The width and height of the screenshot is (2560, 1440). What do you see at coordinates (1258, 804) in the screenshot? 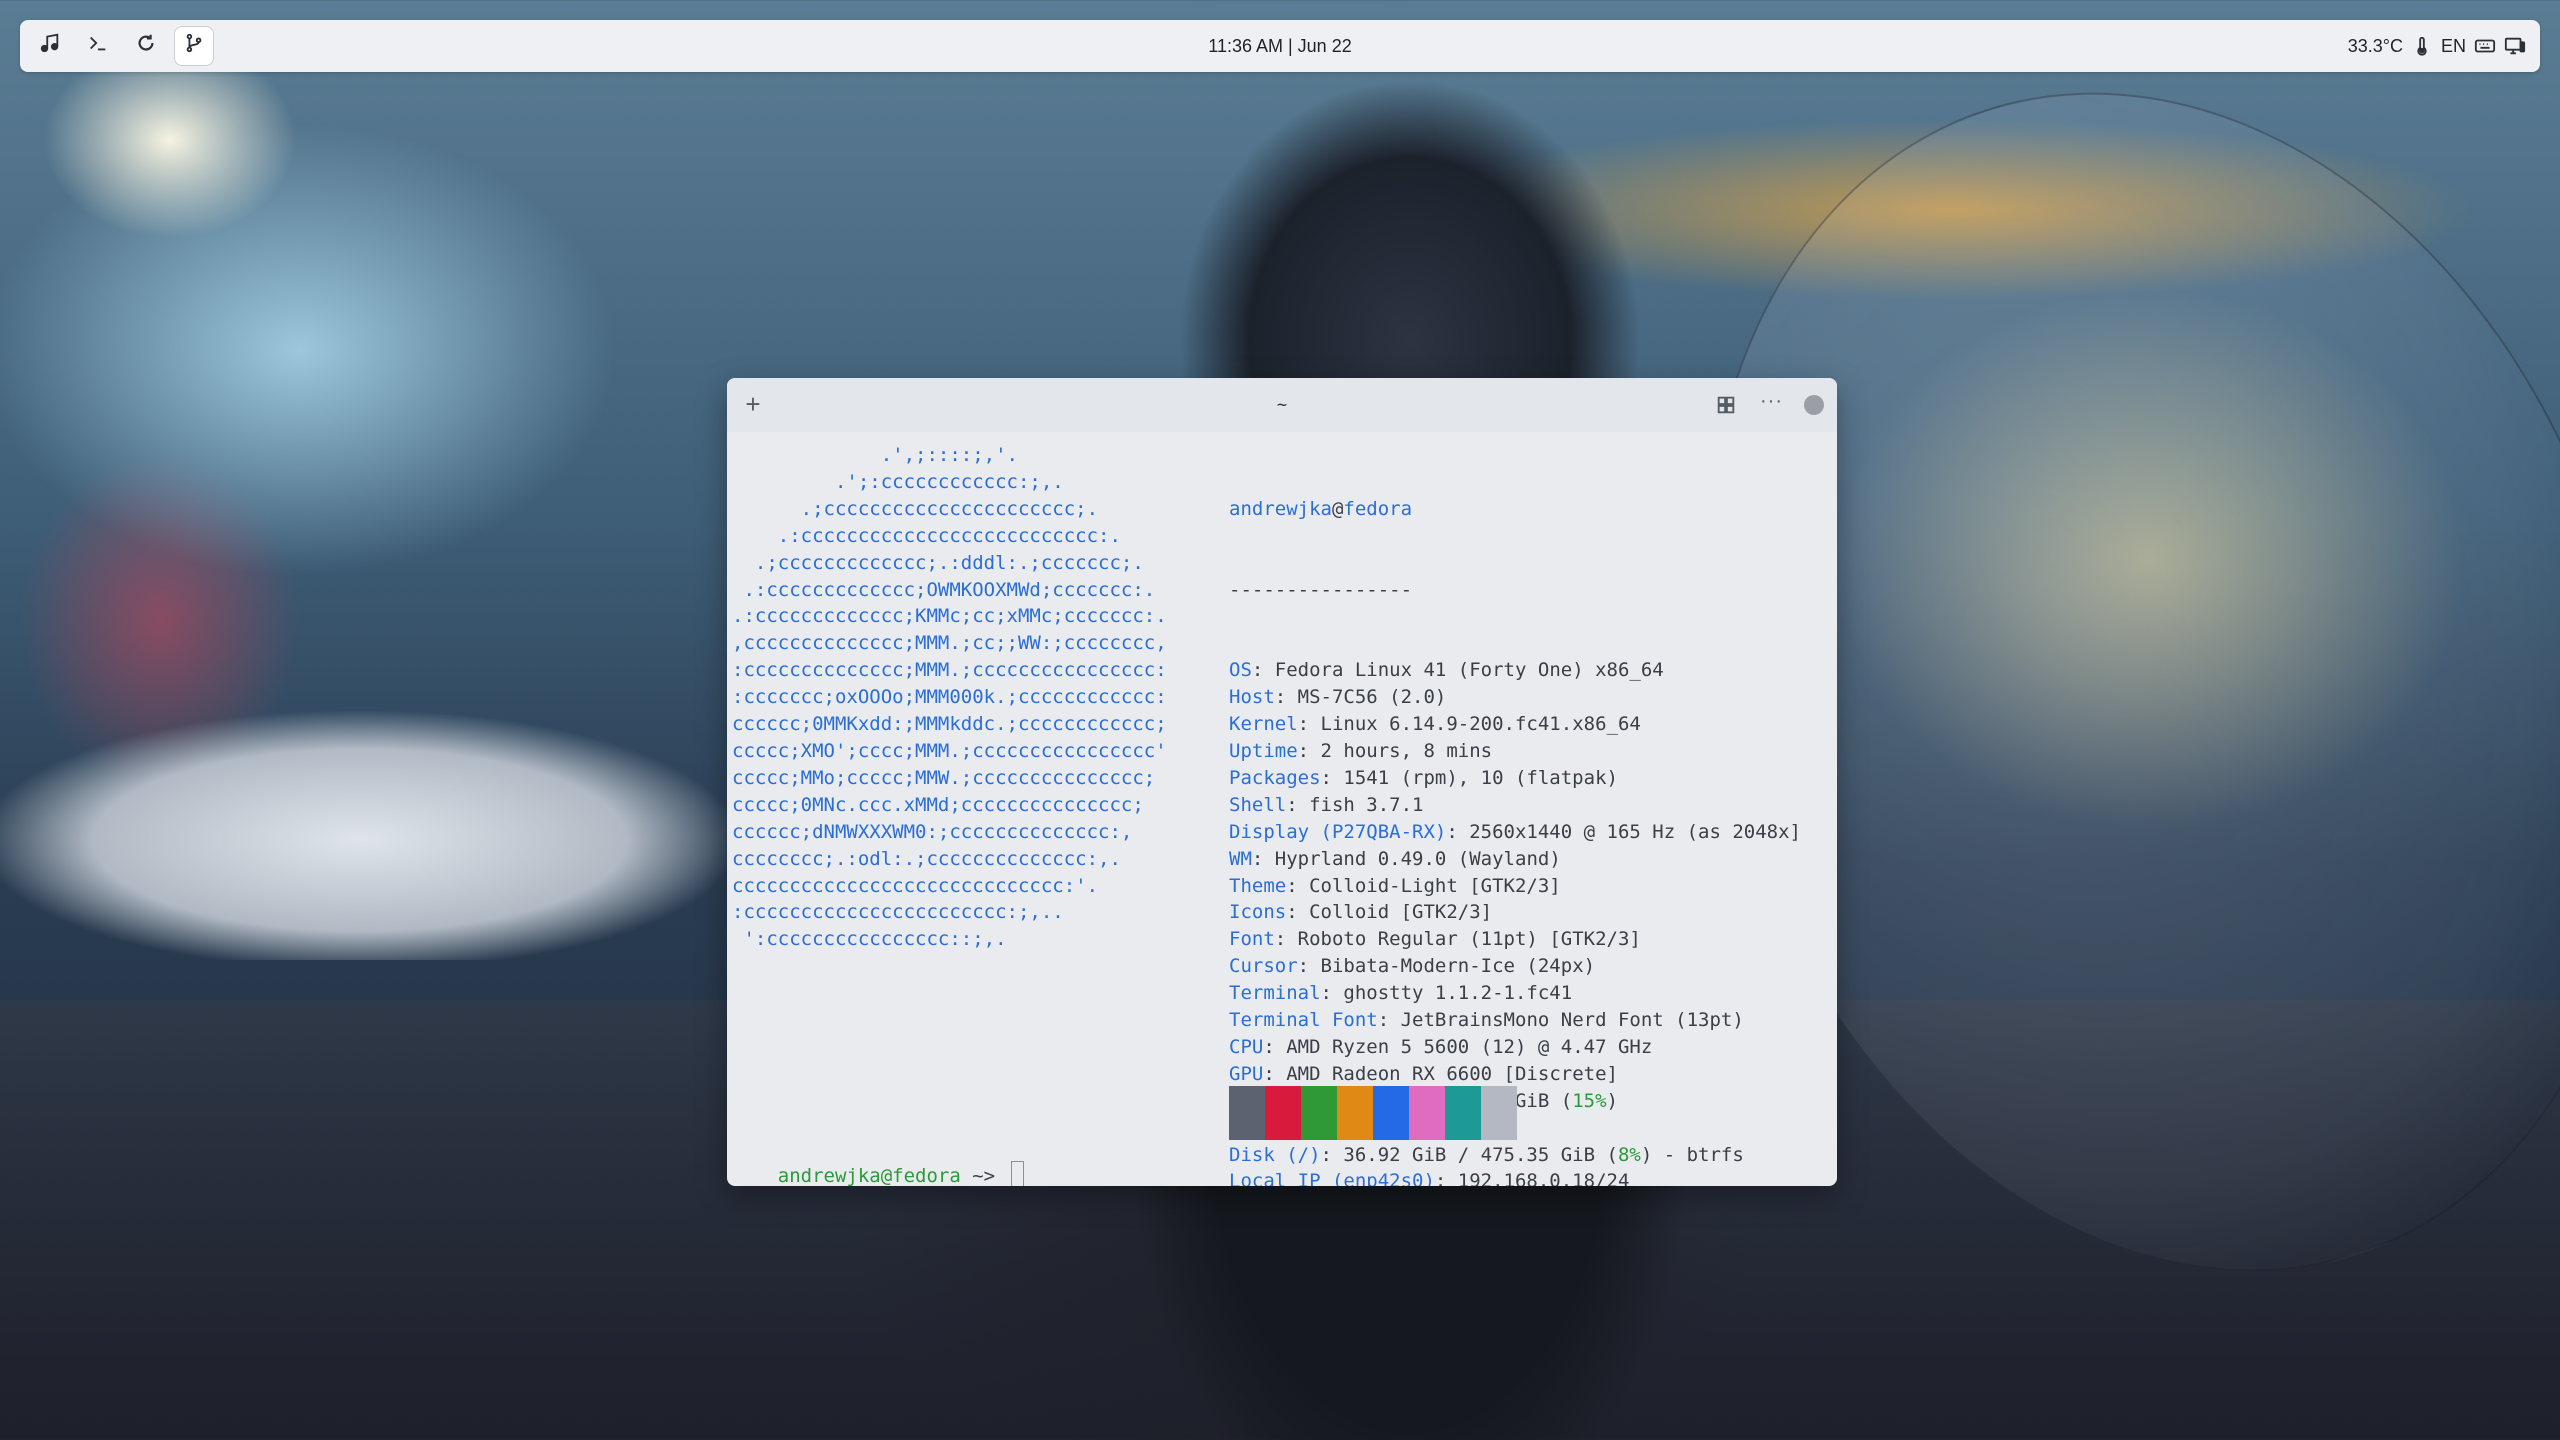
I see `info-key: Shell` at bounding box center [1258, 804].